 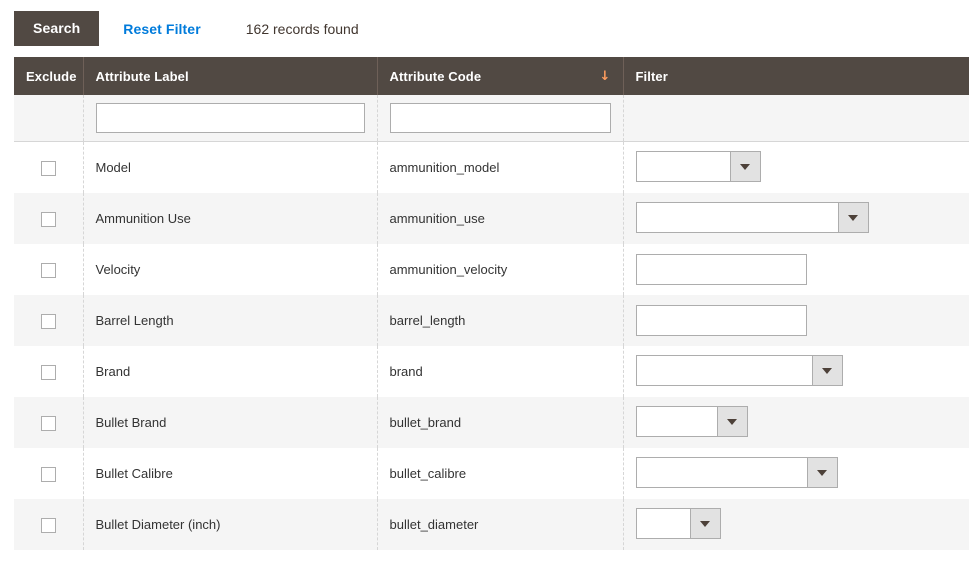 I want to click on attribute-label-filter-input, so click(x=230, y=118).